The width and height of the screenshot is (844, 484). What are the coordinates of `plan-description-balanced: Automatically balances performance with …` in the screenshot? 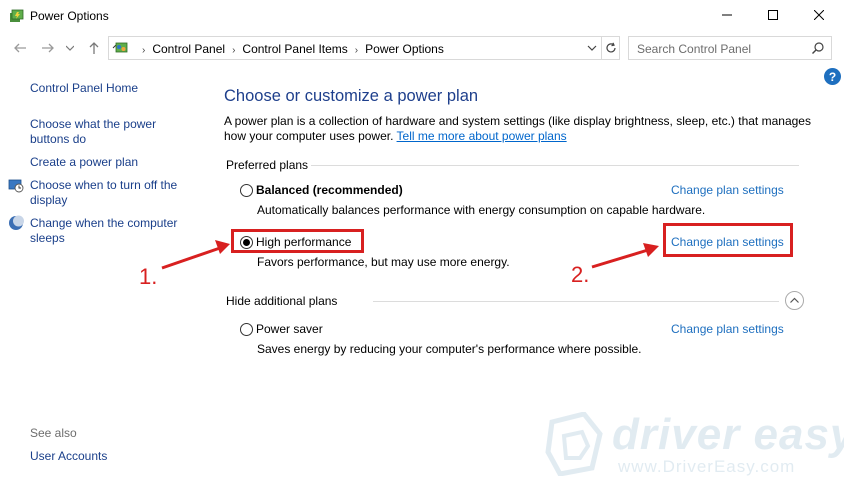 It's located at (481, 210).